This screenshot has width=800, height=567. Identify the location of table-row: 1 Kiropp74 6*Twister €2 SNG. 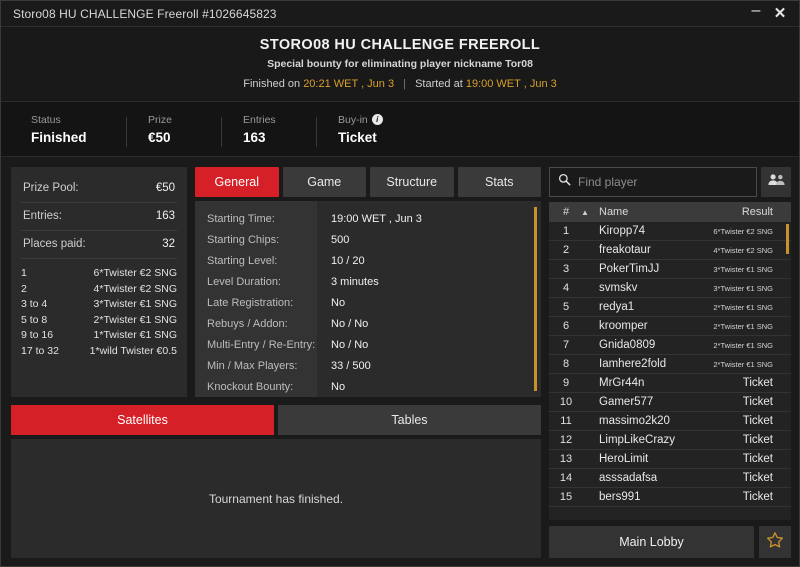
(670, 231).